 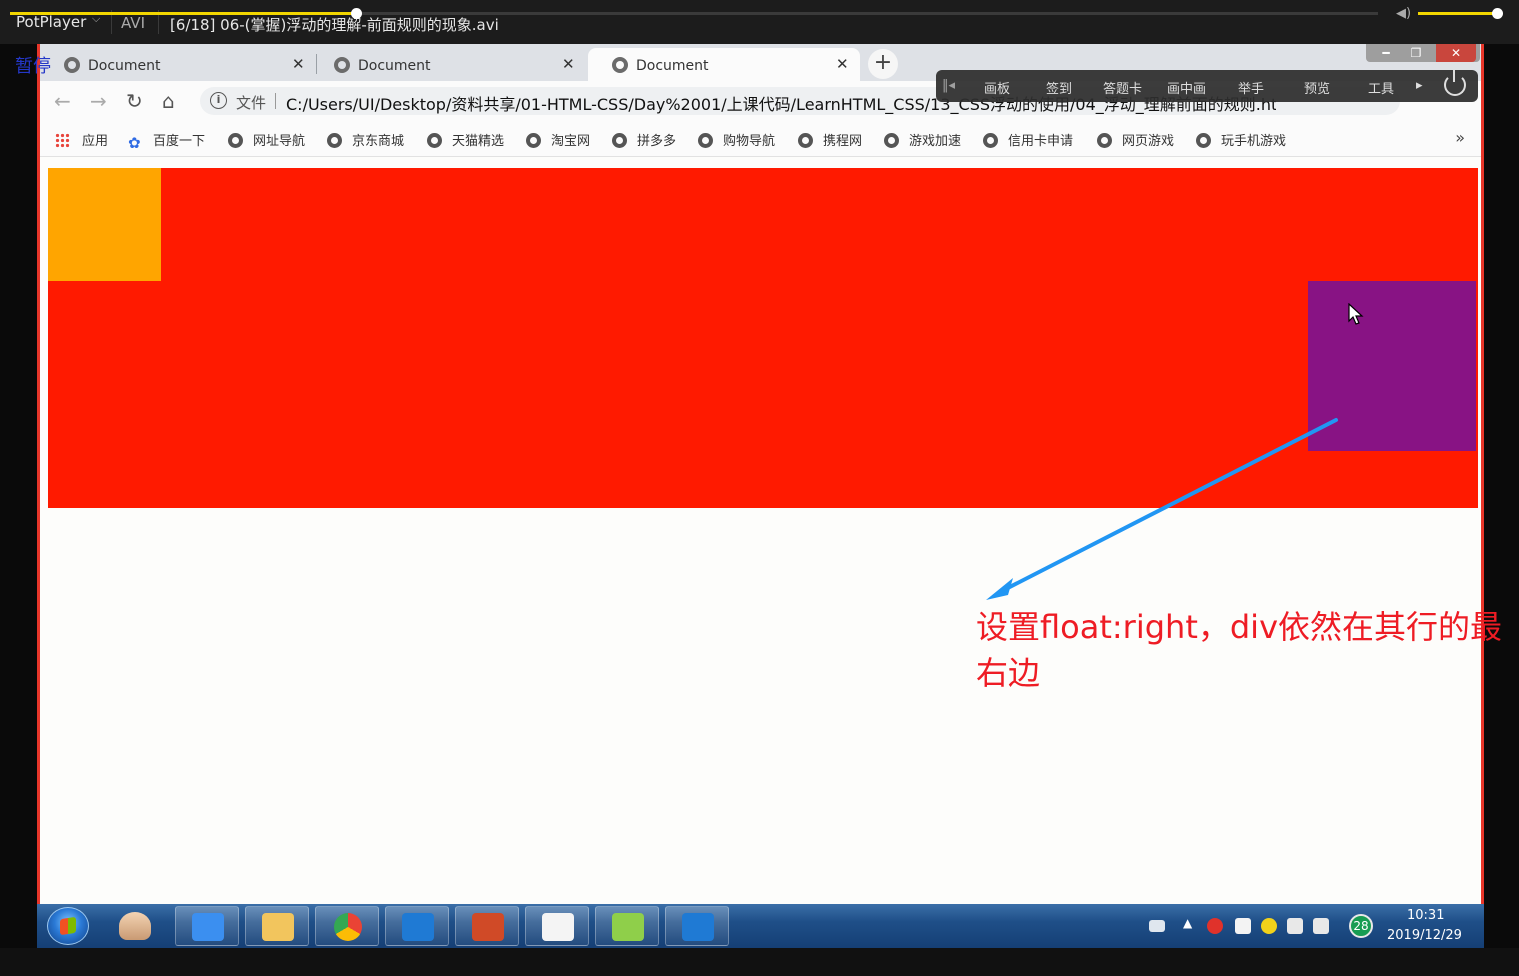 What do you see at coordinates (1295, 926) in the screenshot?
I see `network-icon` at bounding box center [1295, 926].